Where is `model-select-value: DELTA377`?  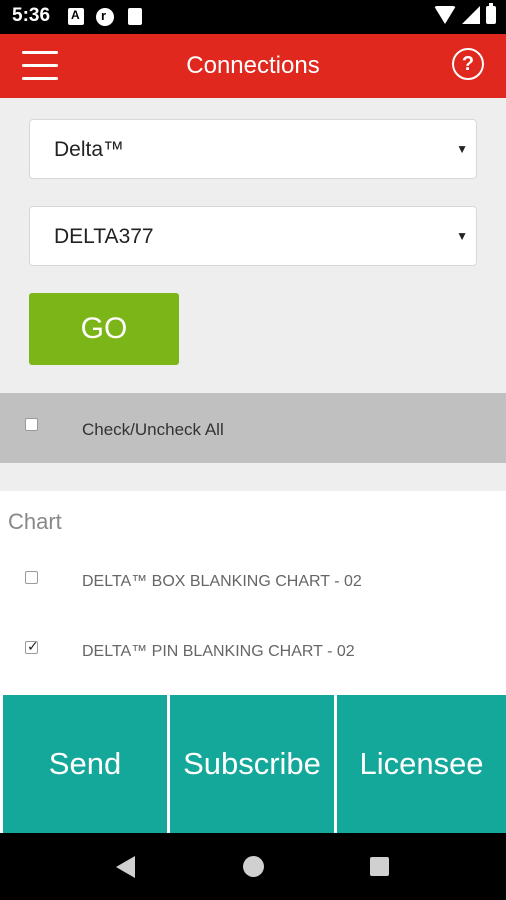 model-select-value: DELTA377 is located at coordinates (104, 236).